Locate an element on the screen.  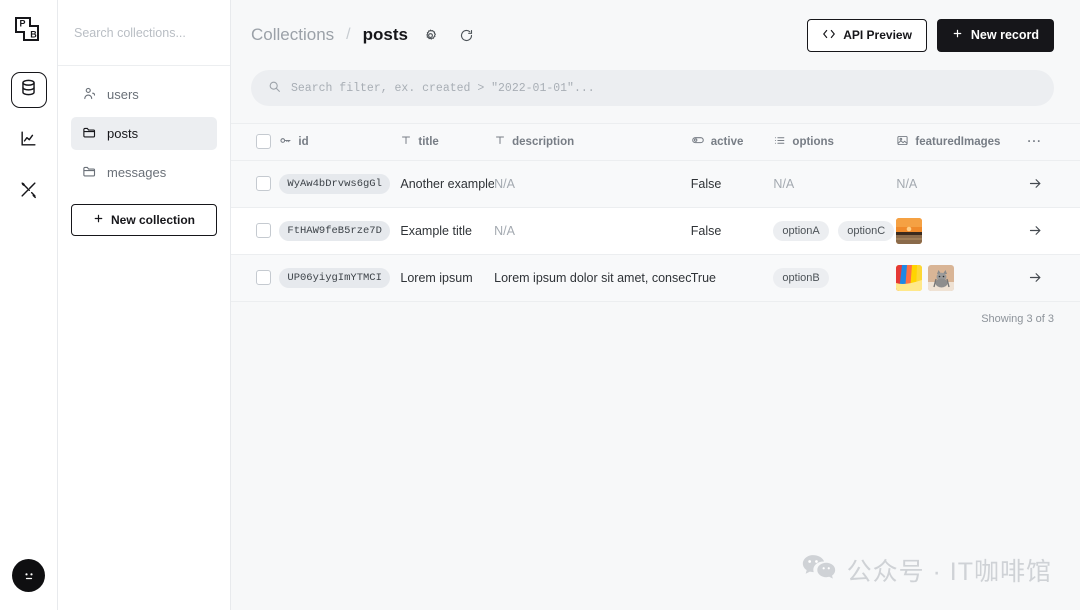
sidebar-item-label: posts is located at coordinates (123, 133).